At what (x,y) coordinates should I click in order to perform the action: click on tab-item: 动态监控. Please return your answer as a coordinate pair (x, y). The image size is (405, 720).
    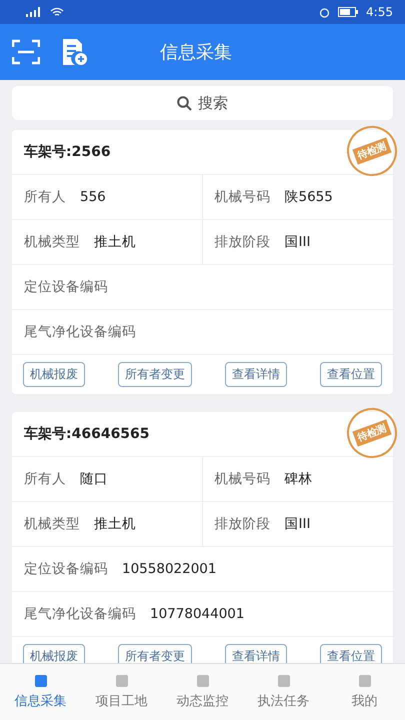
    Looking at the image, I should click on (202, 692).